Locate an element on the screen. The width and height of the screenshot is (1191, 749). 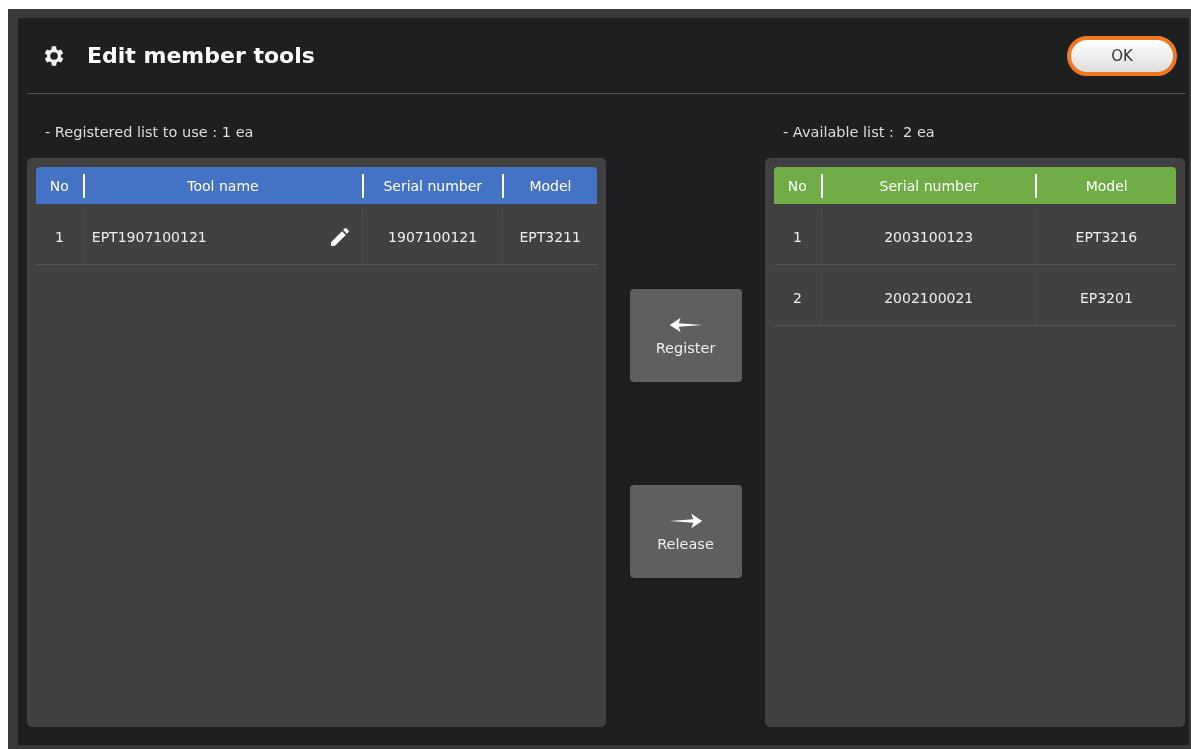
table-cell: EPT3216 is located at coordinates (1105, 236).